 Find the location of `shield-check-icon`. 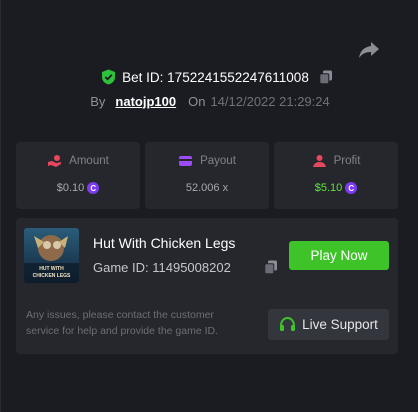

shield-check-icon is located at coordinates (109, 77).